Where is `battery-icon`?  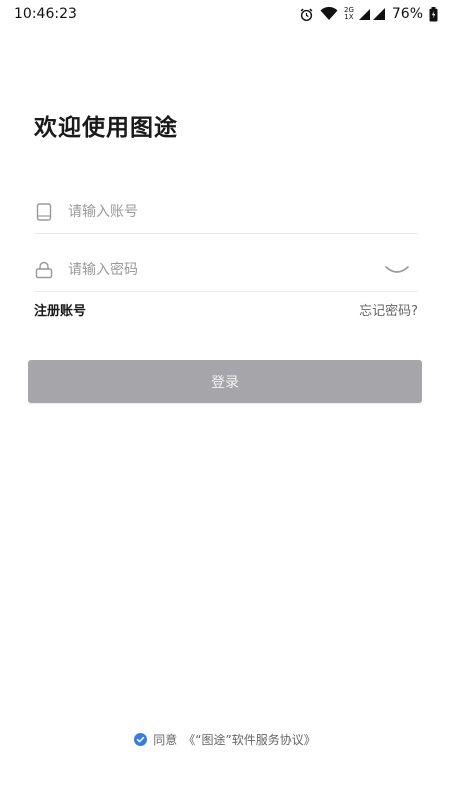 battery-icon is located at coordinates (433, 14).